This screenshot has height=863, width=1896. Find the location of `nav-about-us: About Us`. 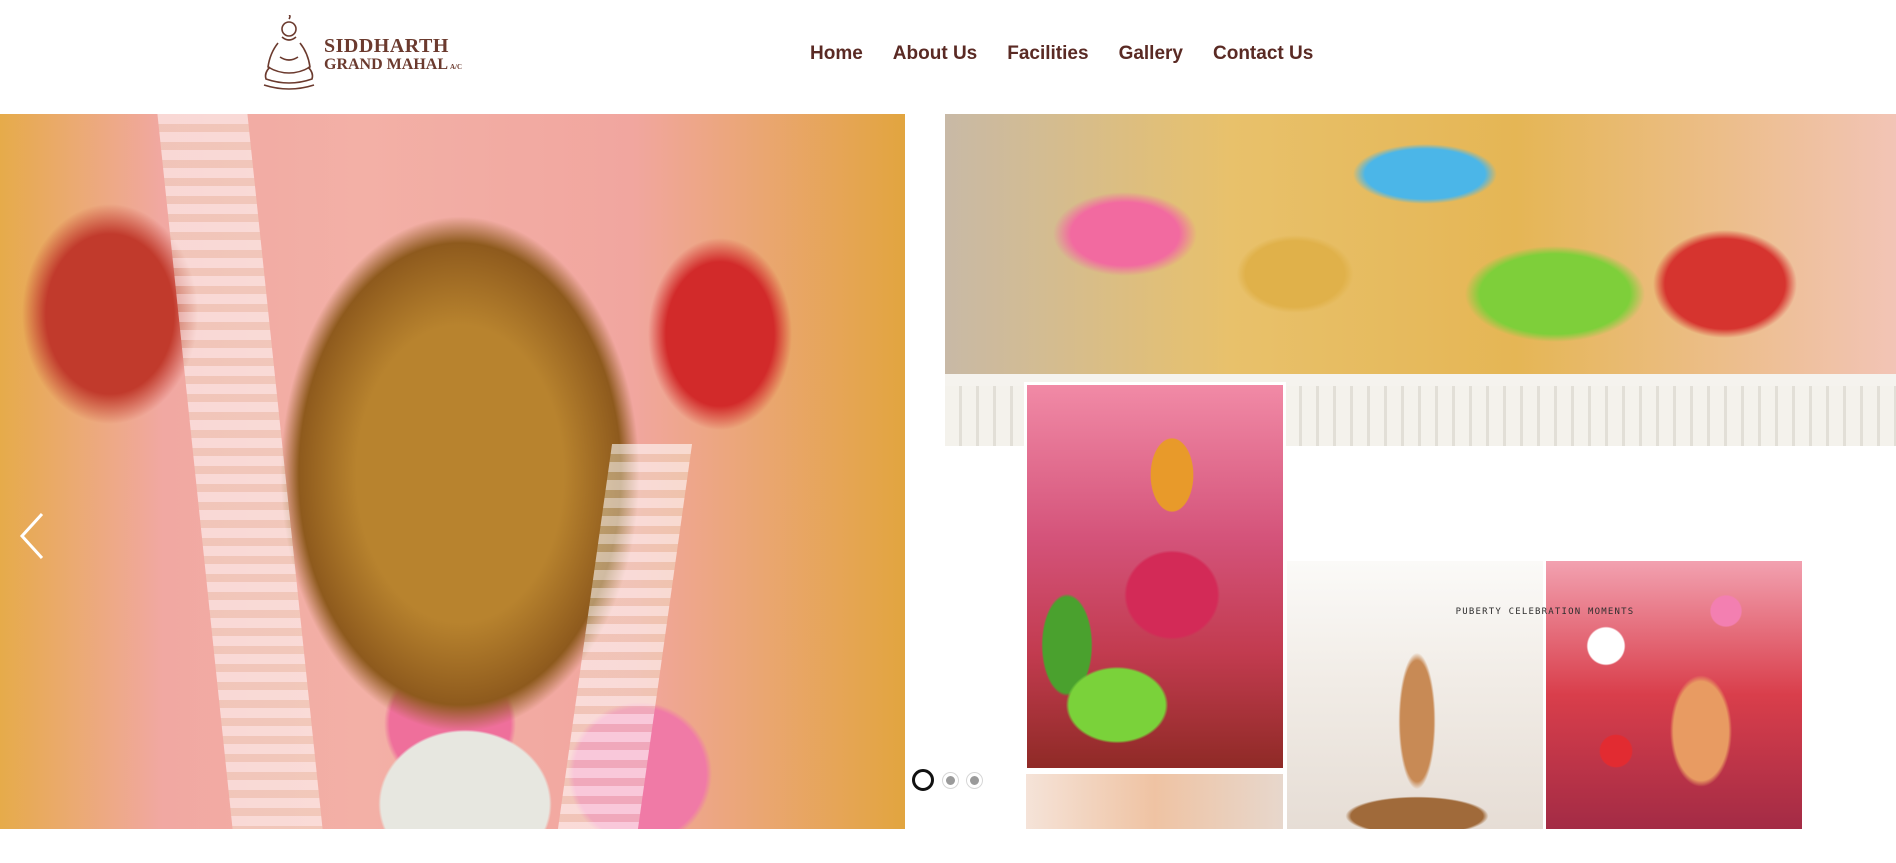

nav-about-us: About Us is located at coordinates (935, 54).